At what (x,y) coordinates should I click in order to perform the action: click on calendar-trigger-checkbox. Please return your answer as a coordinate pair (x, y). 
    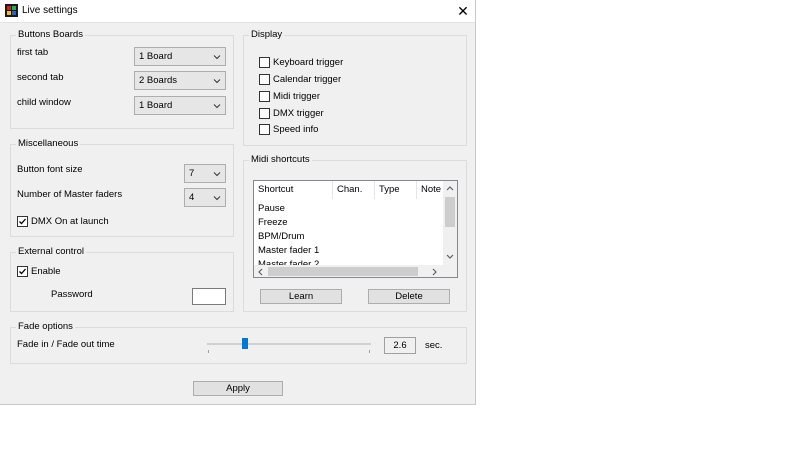
    Looking at the image, I should click on (264, 79).